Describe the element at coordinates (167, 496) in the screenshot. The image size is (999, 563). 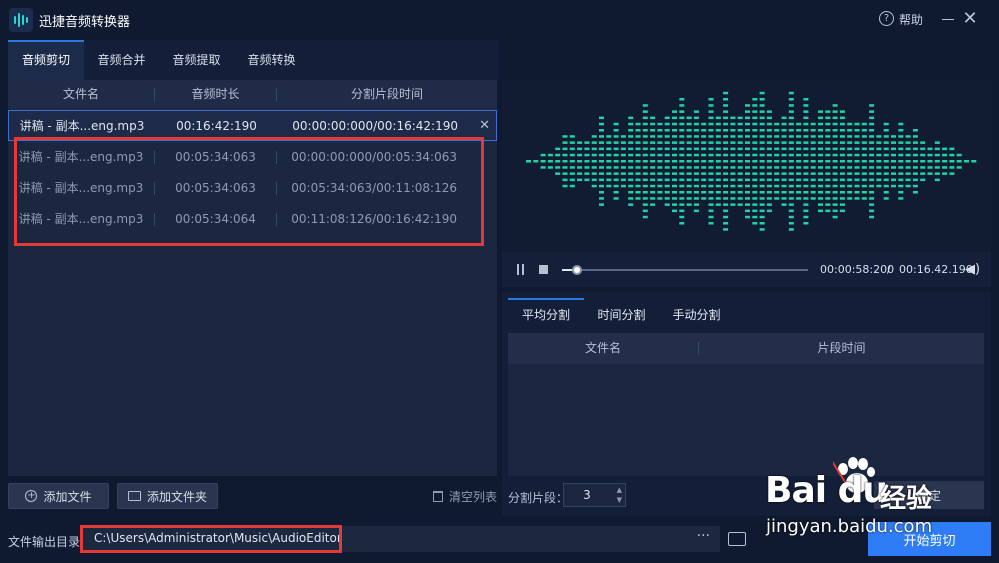
I see `add-folder-button: 添加文件夹` at that location.